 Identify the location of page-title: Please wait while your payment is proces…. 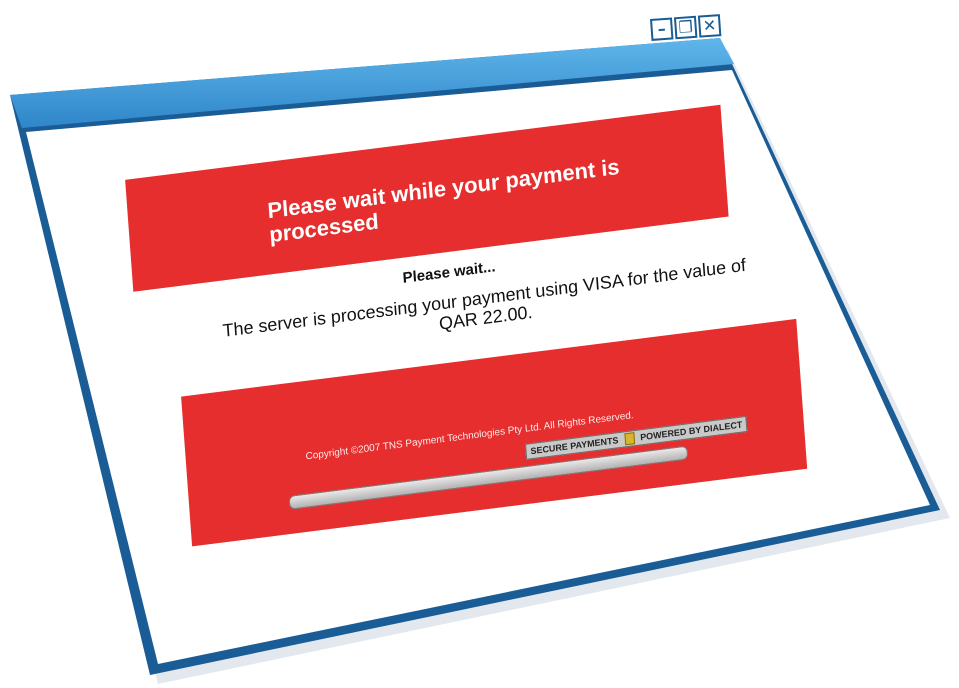
(443, 200).